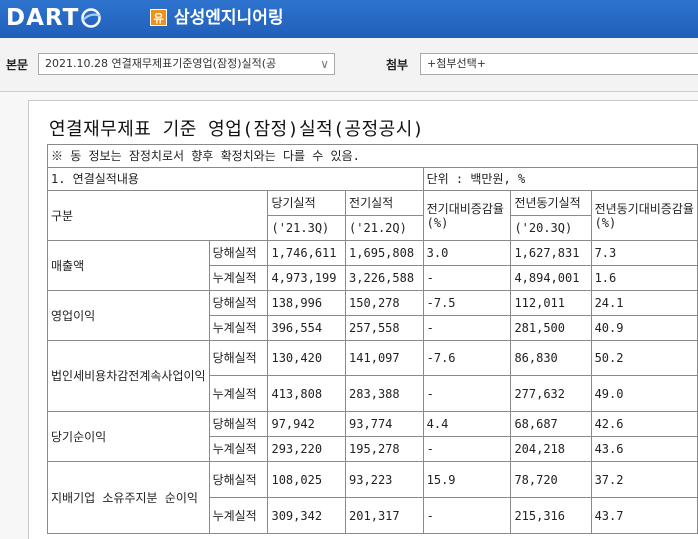  Describe the element at coordinates (307, 358) in the screenshot. I see `cell-current: 130,420` at that location.